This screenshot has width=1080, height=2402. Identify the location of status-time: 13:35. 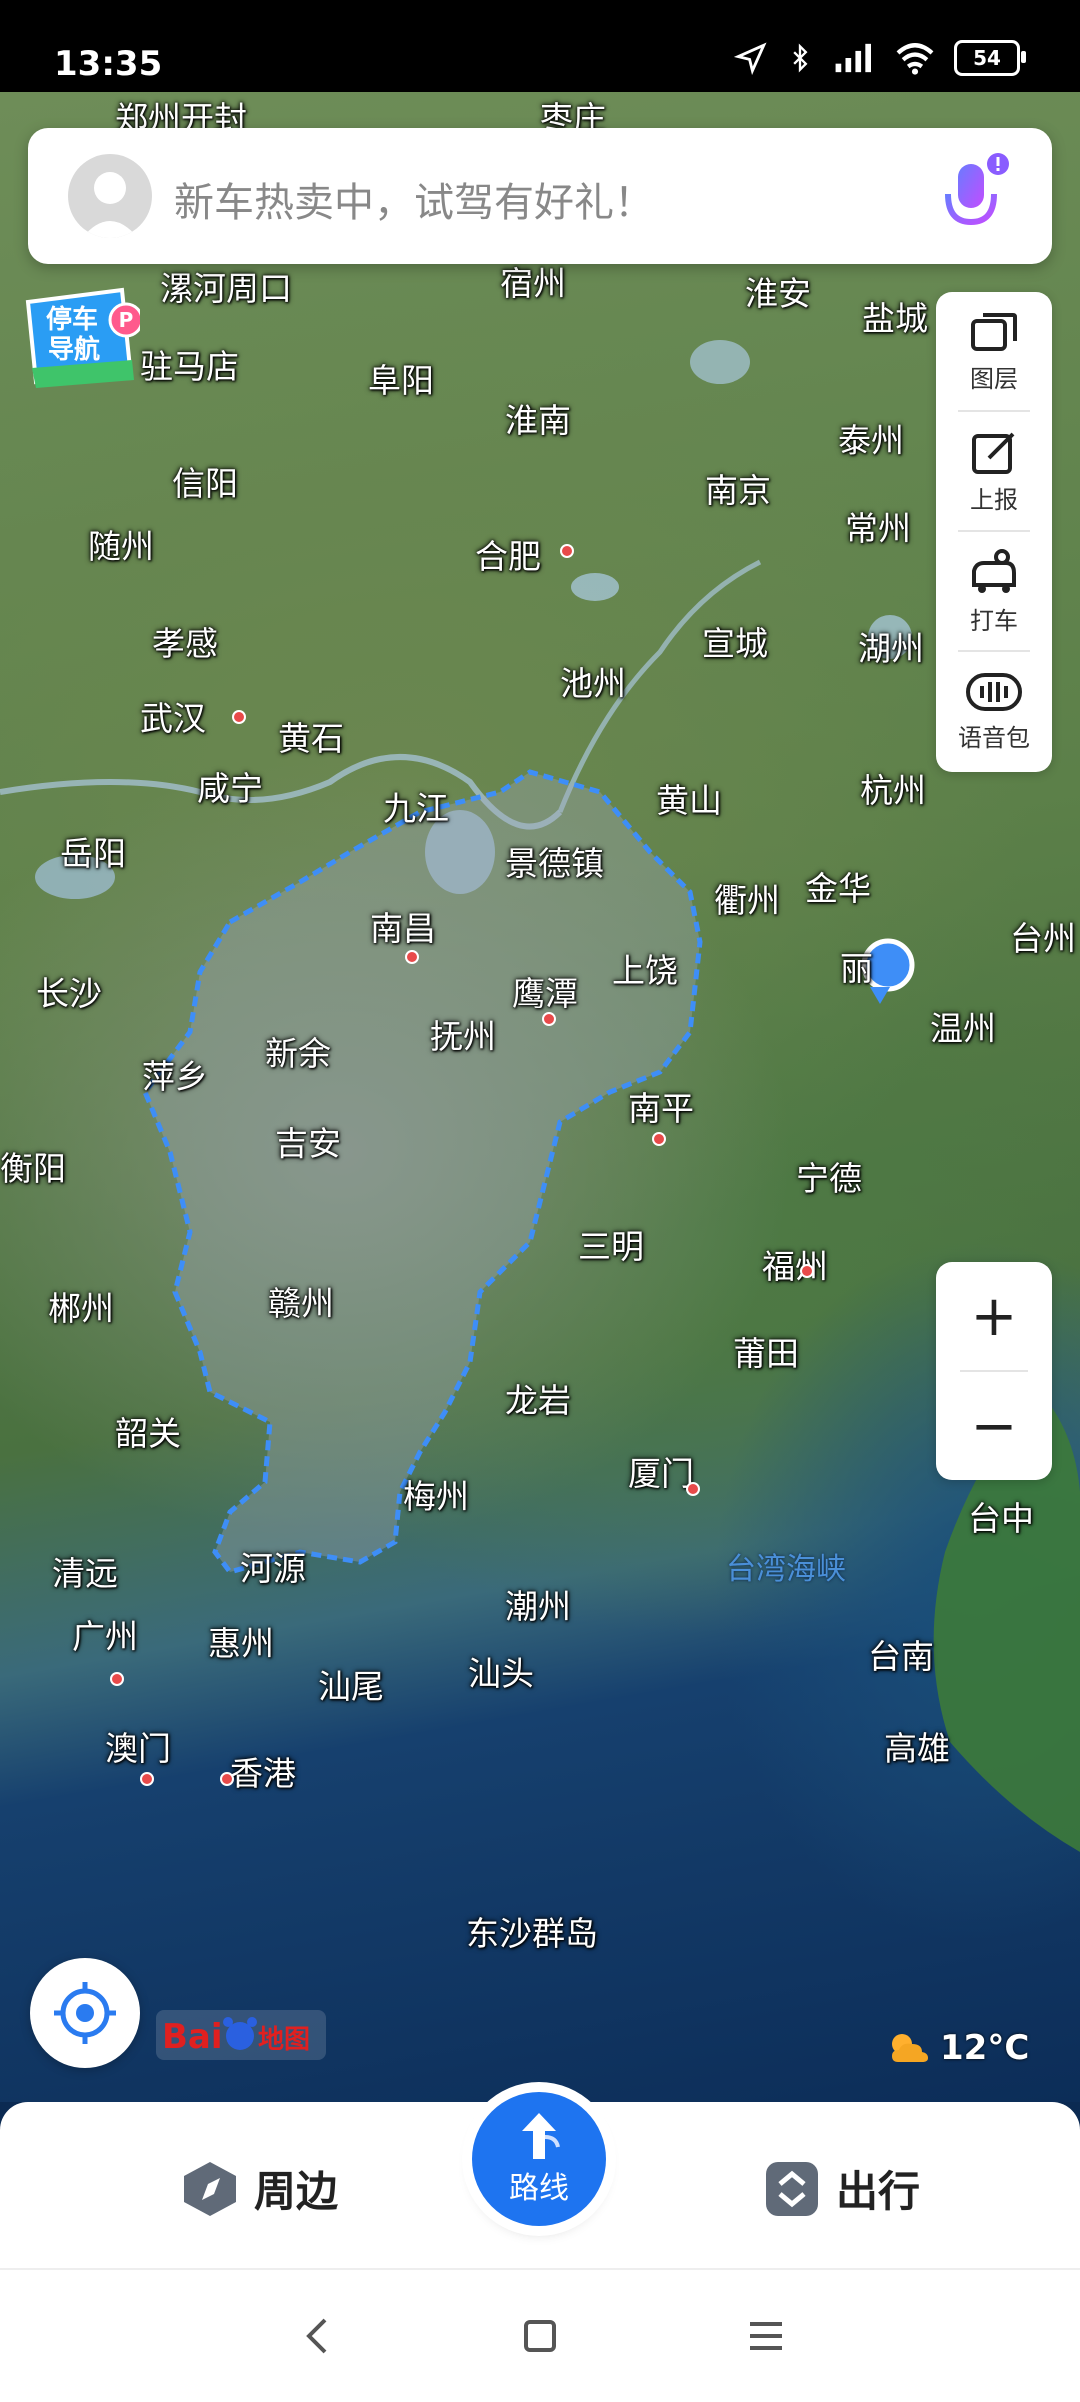
(108, 64).